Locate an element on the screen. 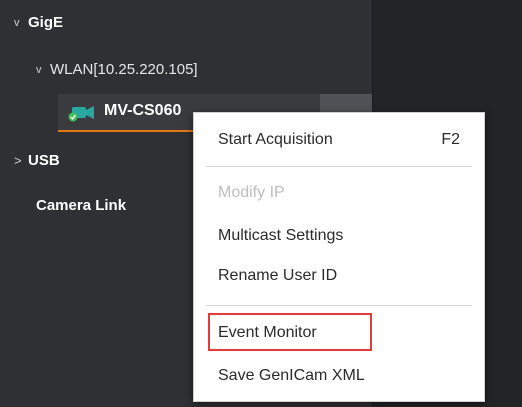 The image size is (522, 407). tree-node-camera-link: Camera Link is located at coordinates (81, 205).